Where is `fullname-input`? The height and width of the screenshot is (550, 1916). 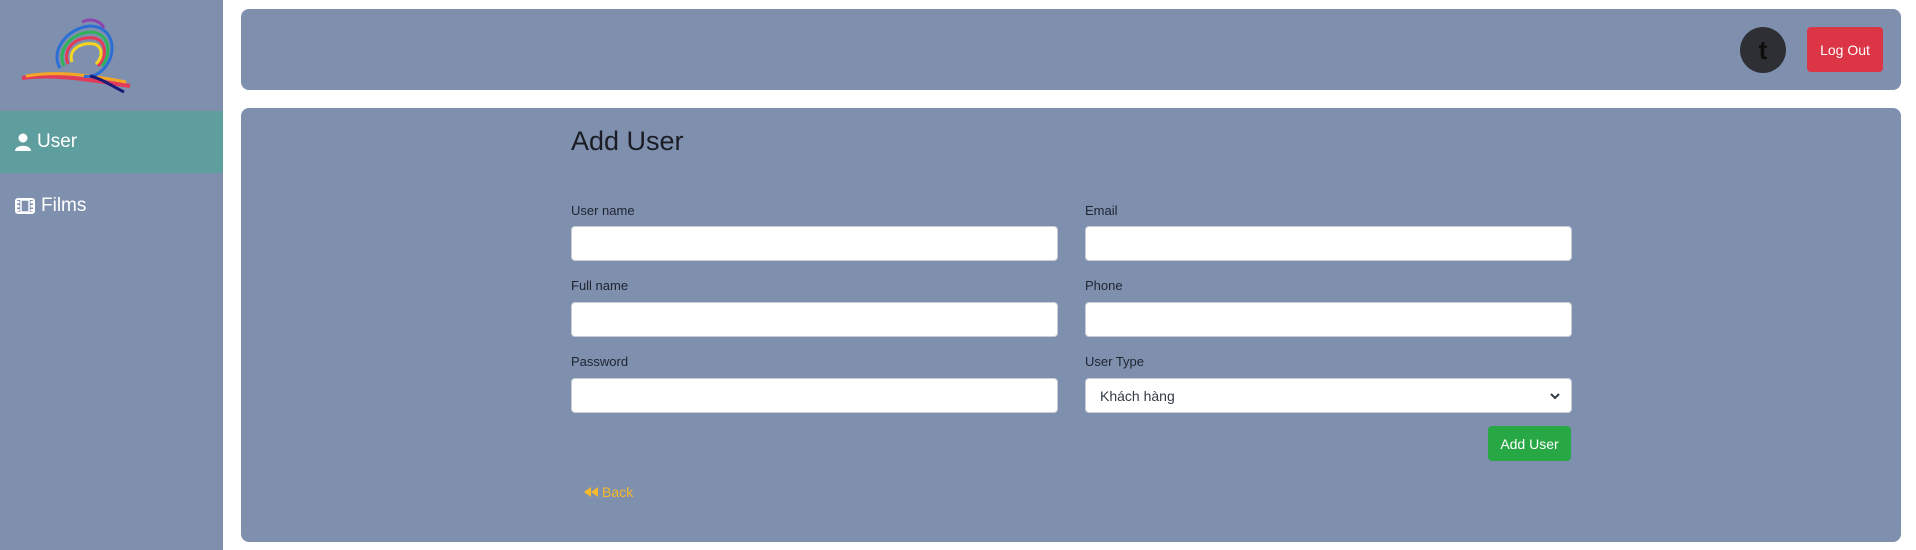 fullname-input is located at coordinates (814, 319).